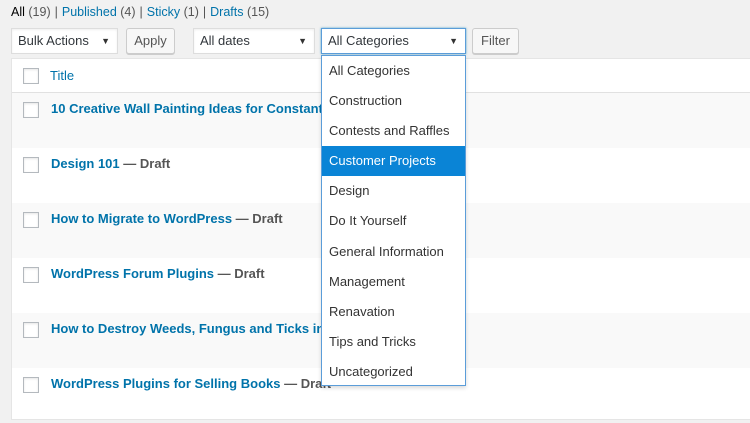  I want to click on status-all-link: All (19), so click(31, 12).